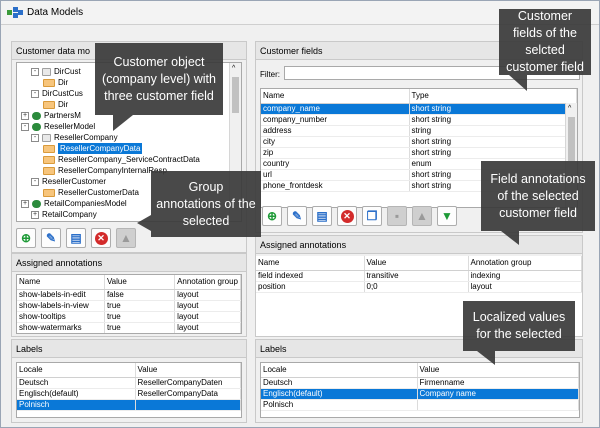  I want to click on tree-item: ResellerCustomerData, so click(91, 192).